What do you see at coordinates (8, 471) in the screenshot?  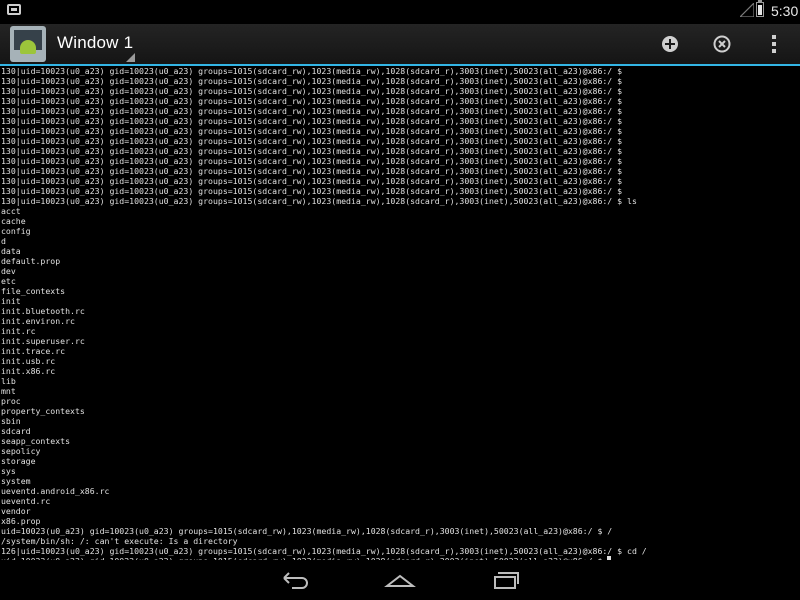 I see `terminal-line: sys` at bounding box center [8, 471].